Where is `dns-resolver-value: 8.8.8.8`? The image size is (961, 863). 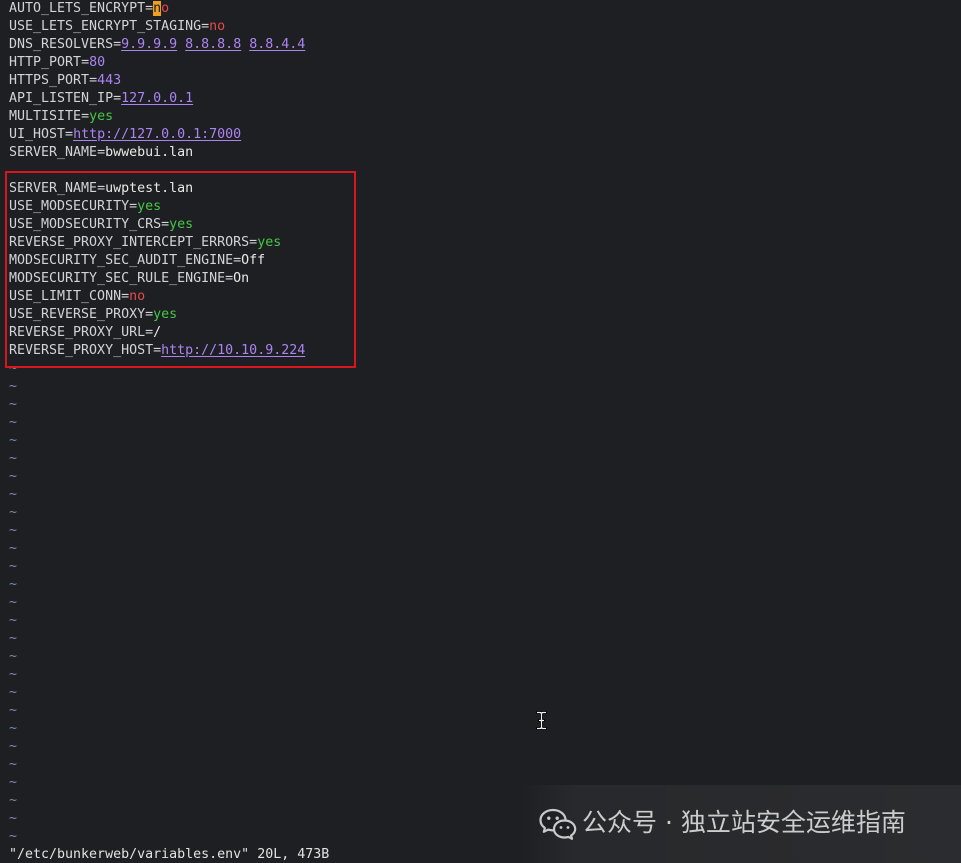
dns-resolver-value: 8.8.8.8 is located at coordinates (213, 44).